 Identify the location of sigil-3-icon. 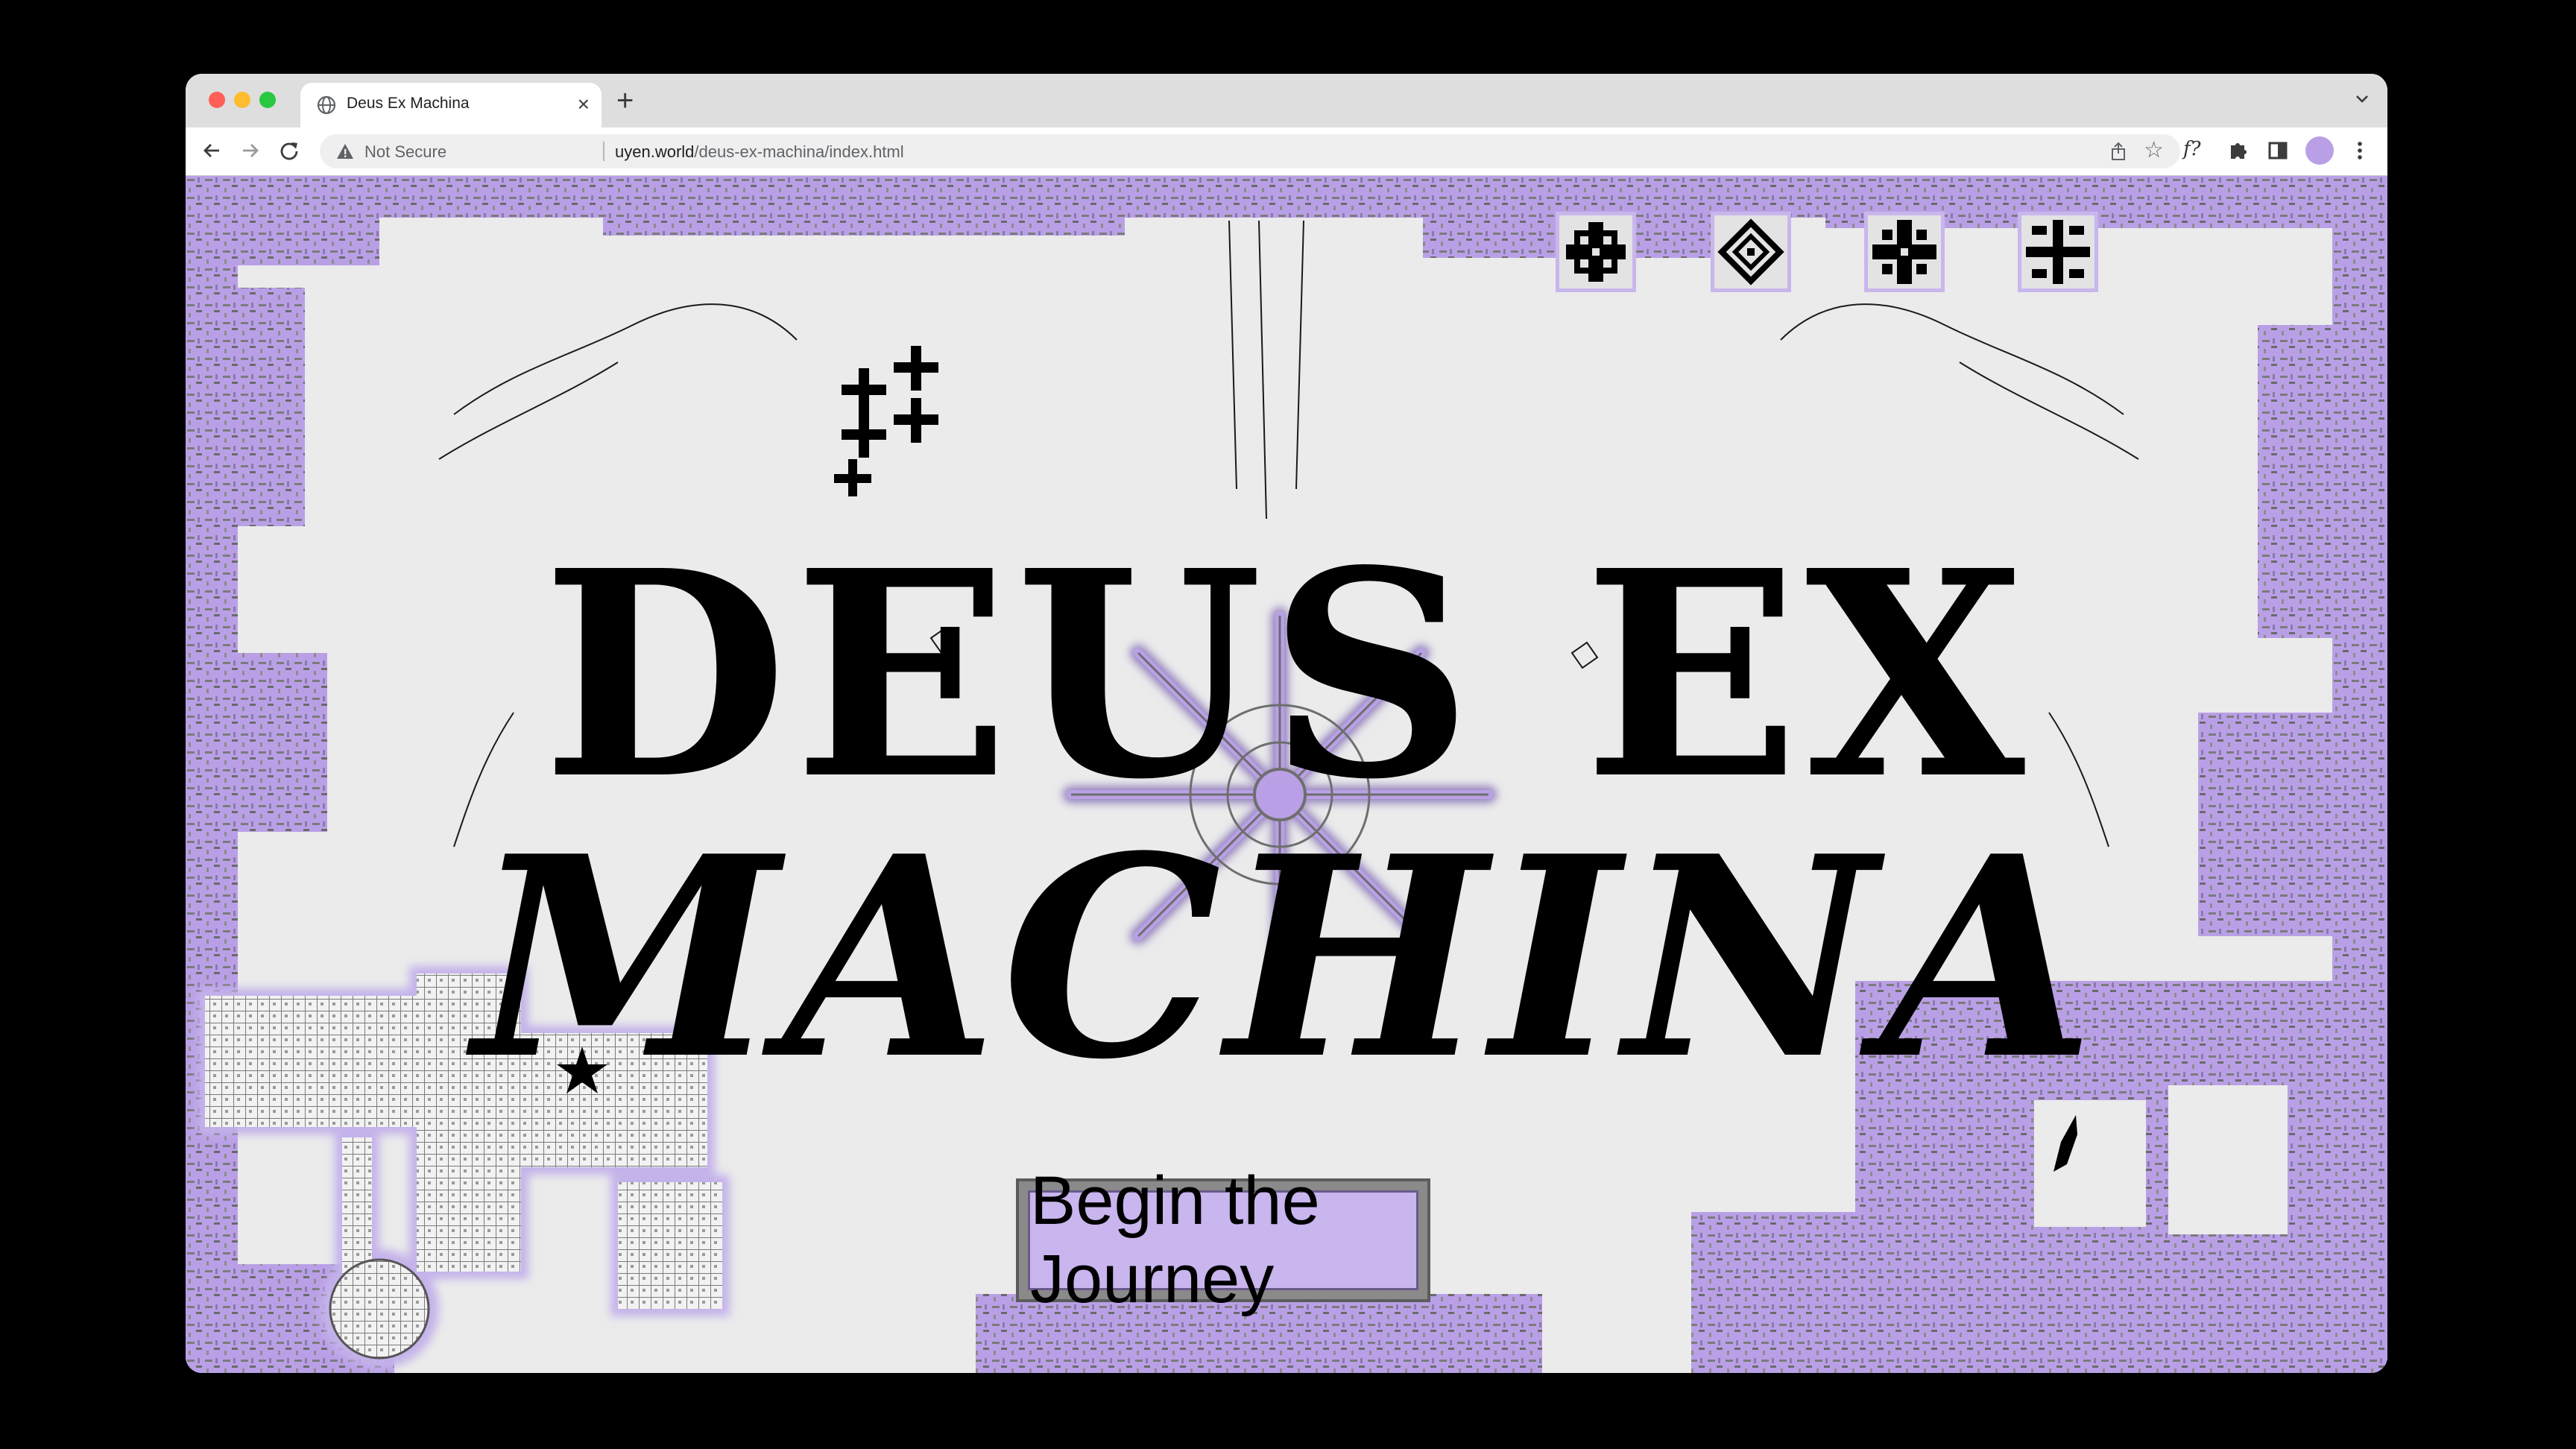
(1904, 252).